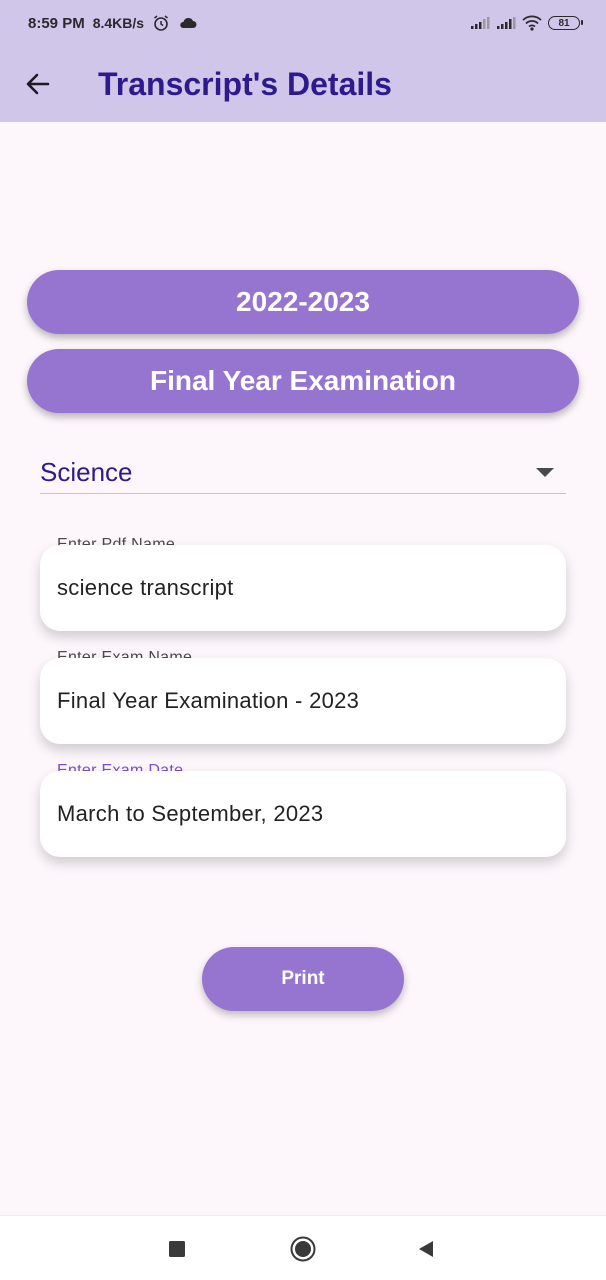 The width and height of the screenshot is (606, 1280). What do you see at coordinates (303, 302) in the screenshot?
I see `academic-year-button: 2022-2023` at bounding box center [303, 302].